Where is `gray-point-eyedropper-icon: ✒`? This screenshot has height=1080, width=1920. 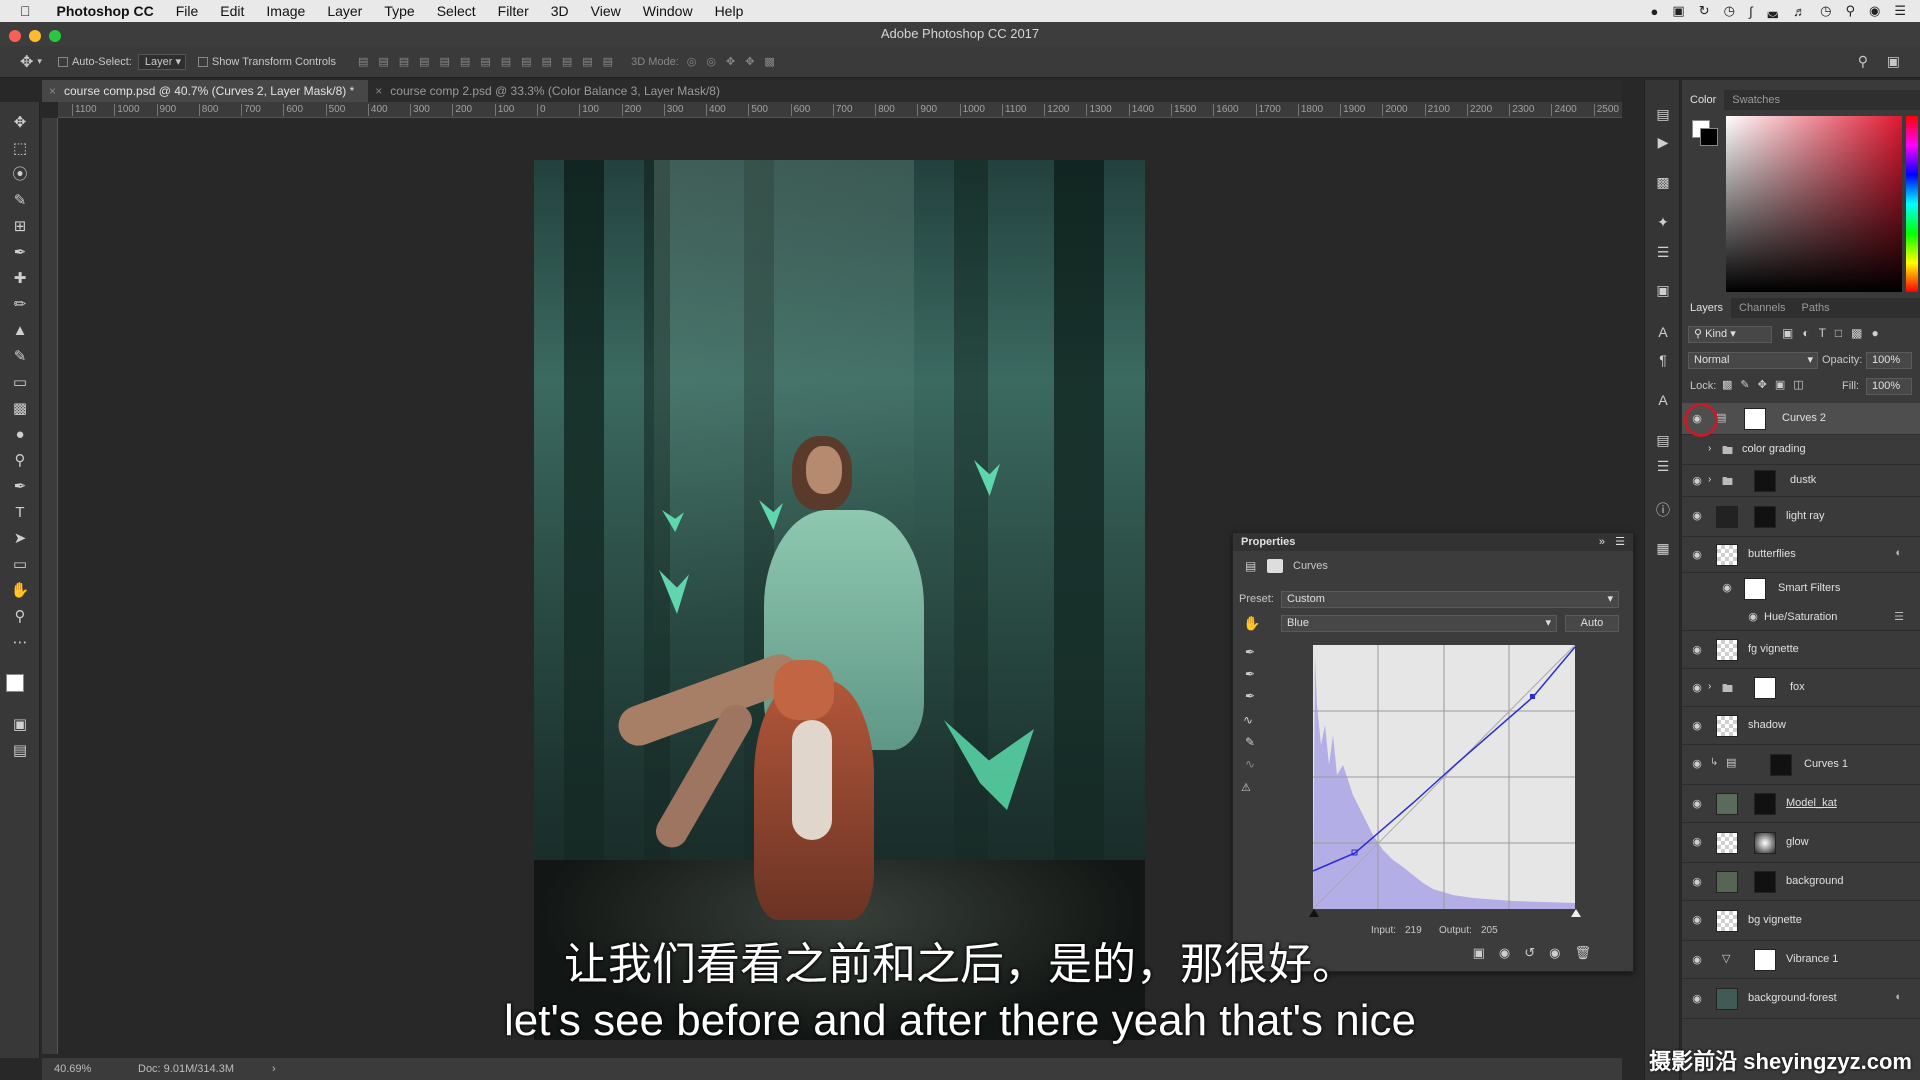 gray-point-eyedropper-icon: ✒ is located at coordinates (1250, 674).